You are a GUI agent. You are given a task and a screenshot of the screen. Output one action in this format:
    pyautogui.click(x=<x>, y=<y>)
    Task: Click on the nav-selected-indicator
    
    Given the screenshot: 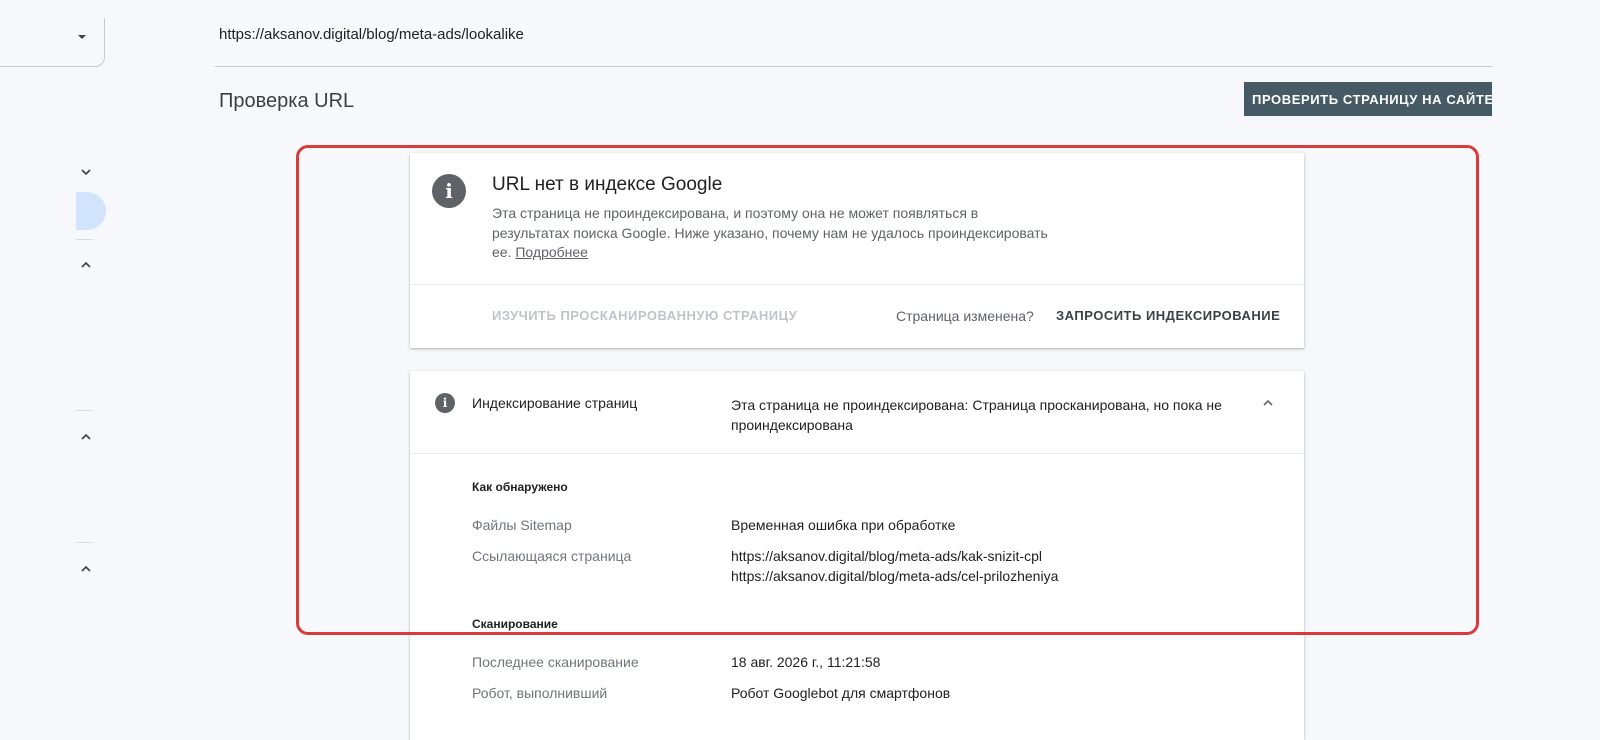 What is the action you would take?
    pyautogui.click(x=91, y=211)
    